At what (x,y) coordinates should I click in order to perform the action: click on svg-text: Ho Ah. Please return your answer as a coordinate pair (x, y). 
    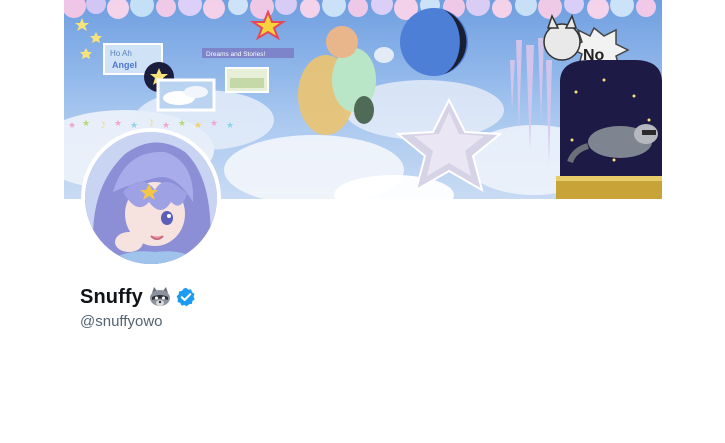
    Looking at the image, I should click on (121, 53).